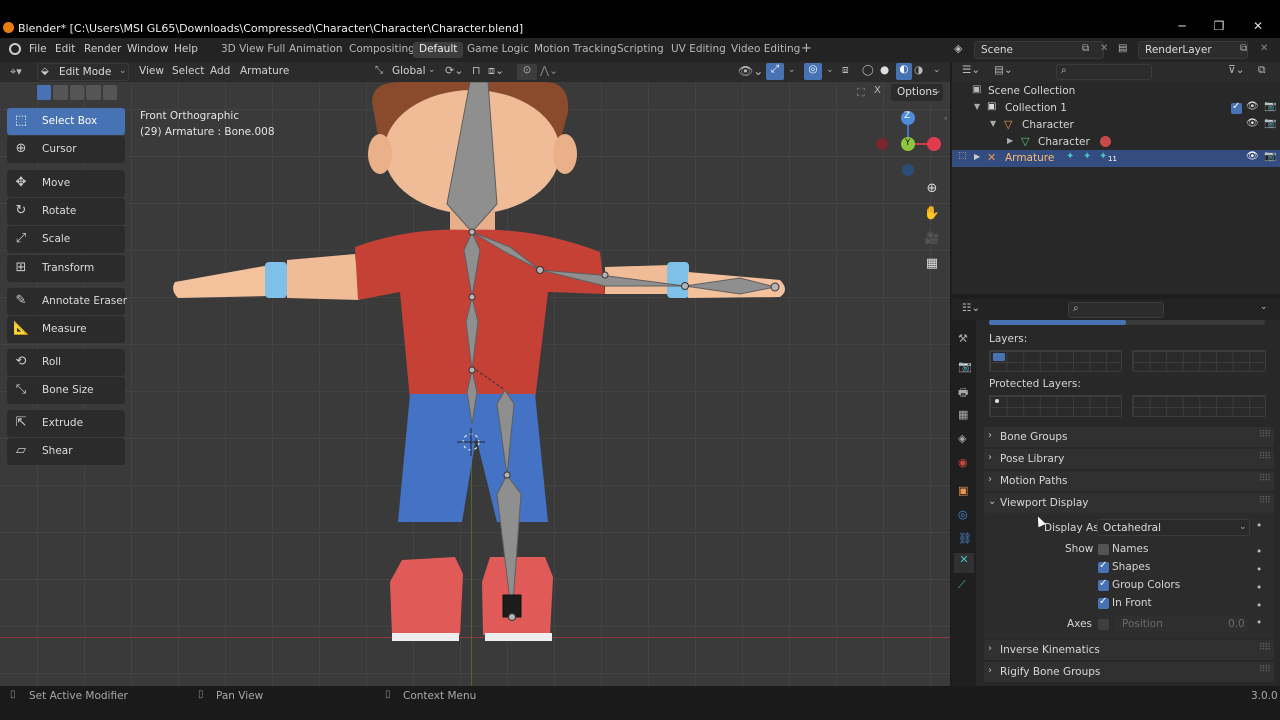 This screenshot has height=720, width=1280. I want to click on expand-icon: ▼, so click(977, 106).